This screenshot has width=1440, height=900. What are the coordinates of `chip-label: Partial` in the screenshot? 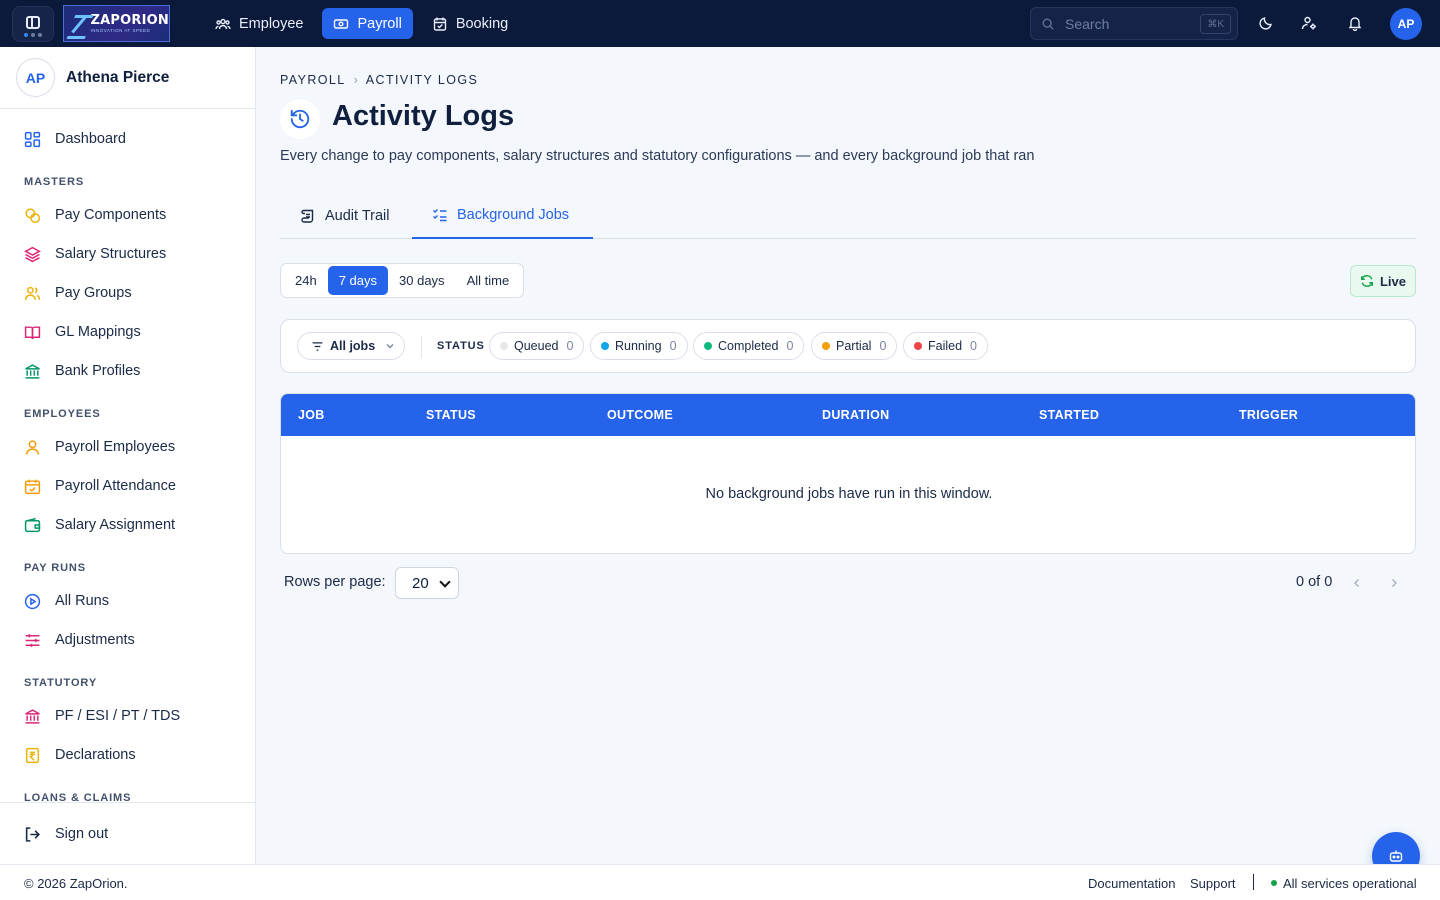 It's located at (854, 346).